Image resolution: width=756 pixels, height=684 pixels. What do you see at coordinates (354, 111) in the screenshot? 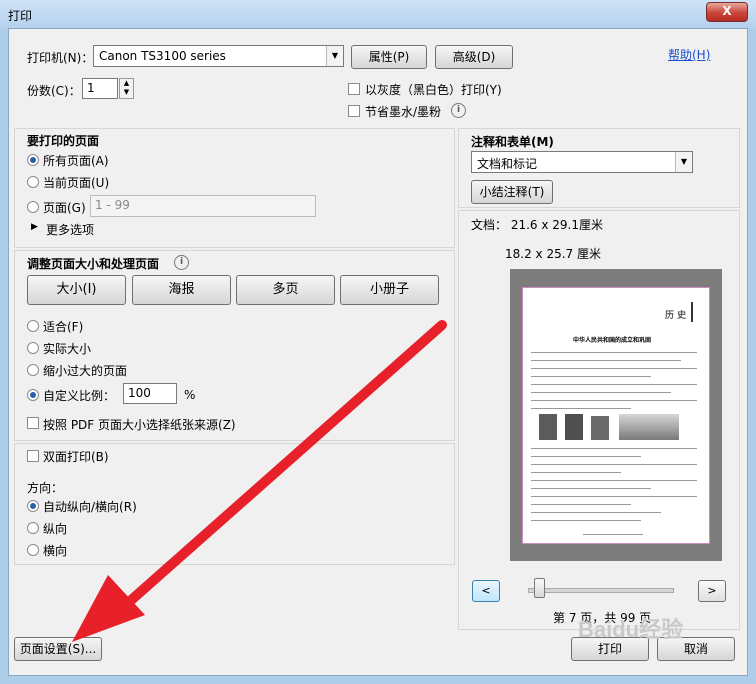
I see `save-ink-checkbox` at bounding box center [354, 111].